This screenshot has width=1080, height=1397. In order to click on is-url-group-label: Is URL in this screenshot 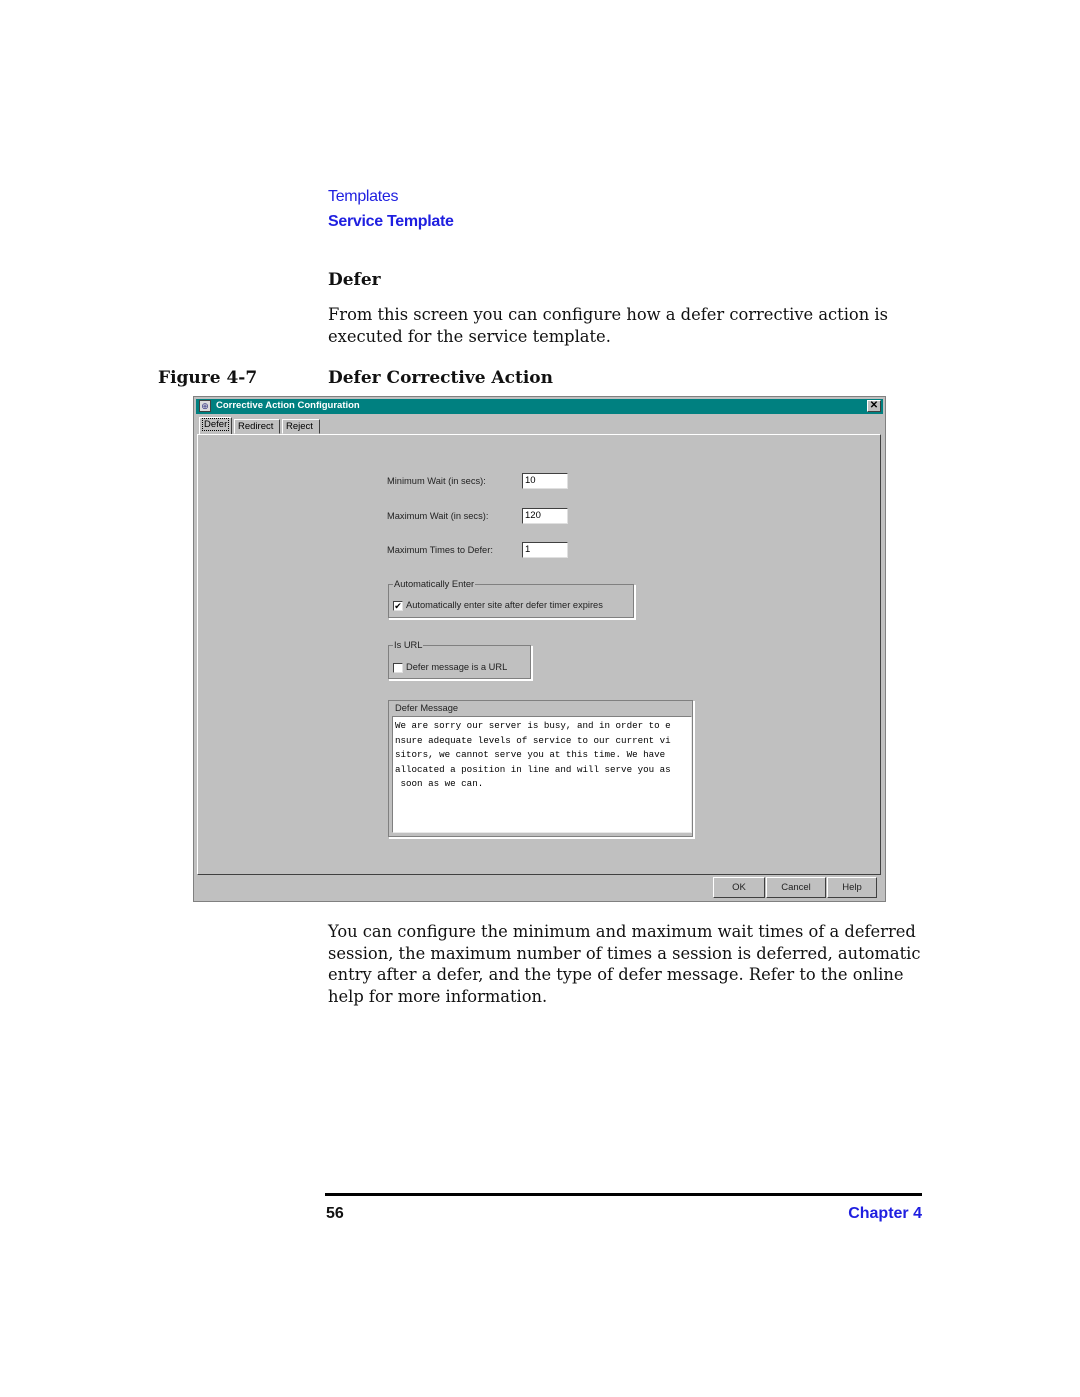, I will do `click(408, 645)`.